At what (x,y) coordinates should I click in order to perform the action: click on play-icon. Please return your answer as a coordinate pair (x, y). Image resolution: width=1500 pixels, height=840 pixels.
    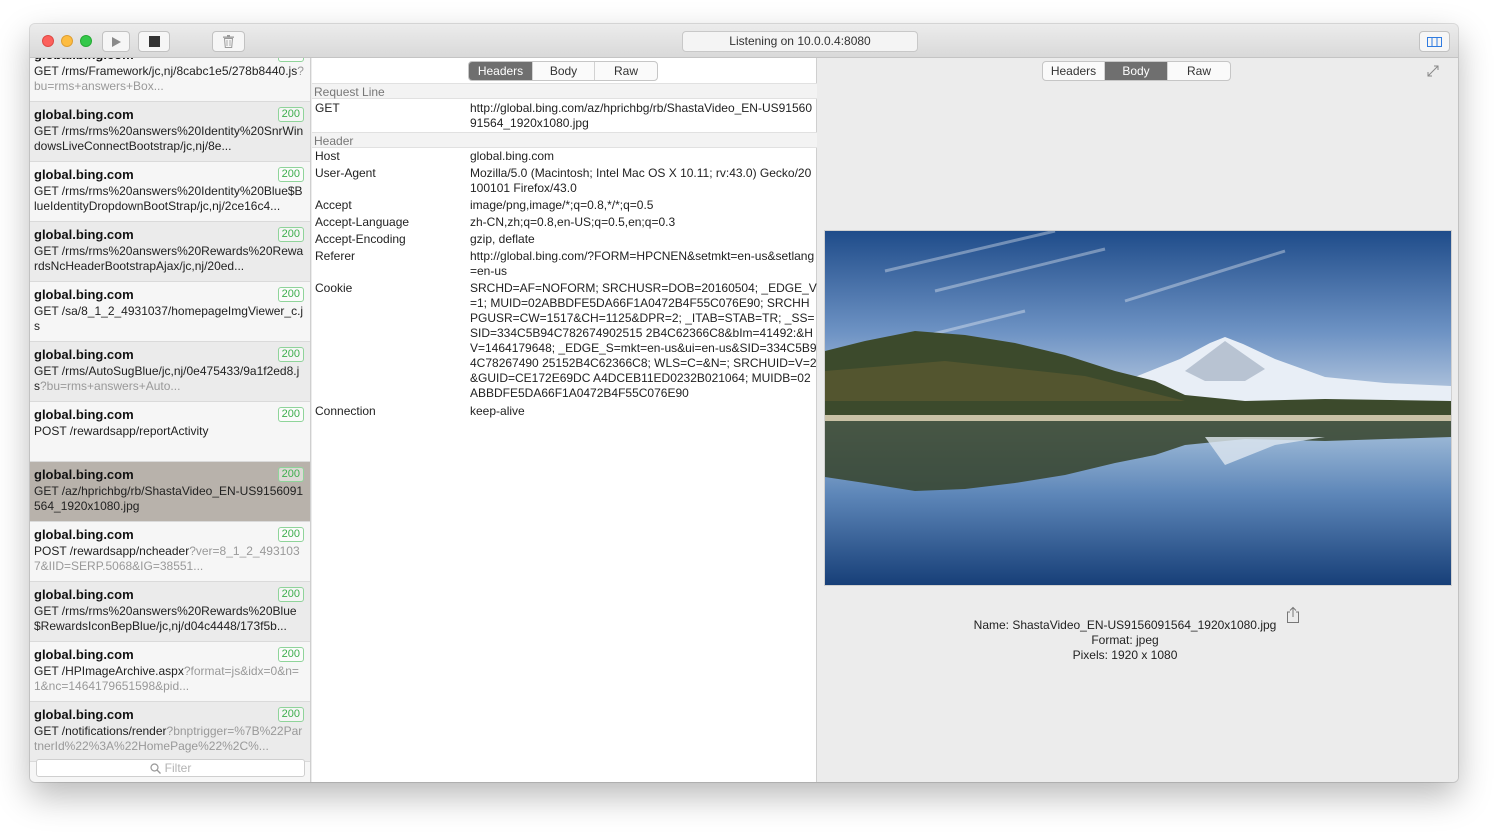
    Looking at the image, I should click on (116, 41).